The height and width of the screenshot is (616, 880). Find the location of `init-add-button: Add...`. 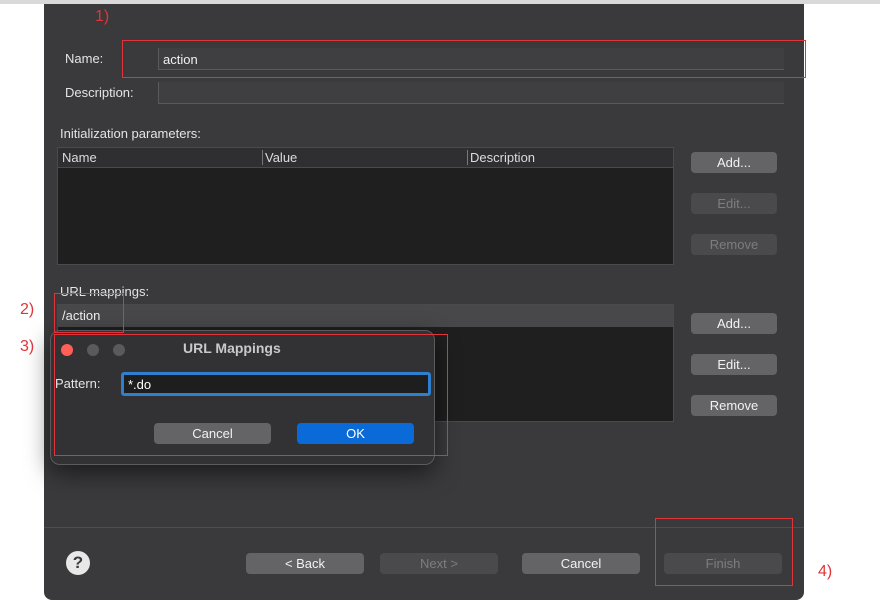

init-add-button: Add... is located at coordinates (734, 162).